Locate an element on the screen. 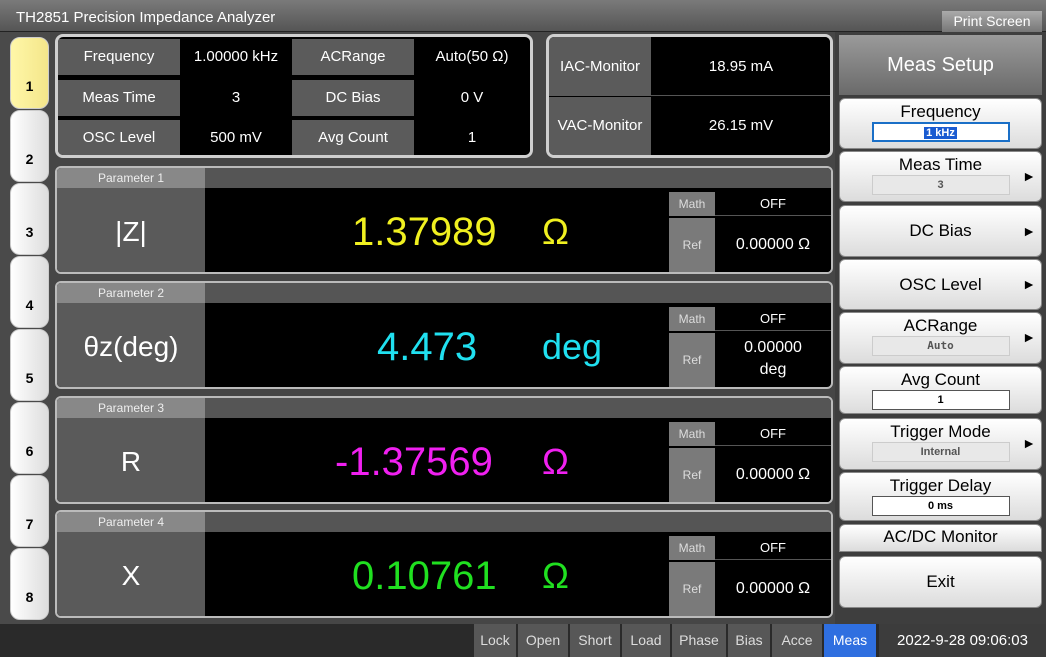 This screenshot has height=657, width=1046. osc-level-label: OSC Level is located at coordinates (119, 137).